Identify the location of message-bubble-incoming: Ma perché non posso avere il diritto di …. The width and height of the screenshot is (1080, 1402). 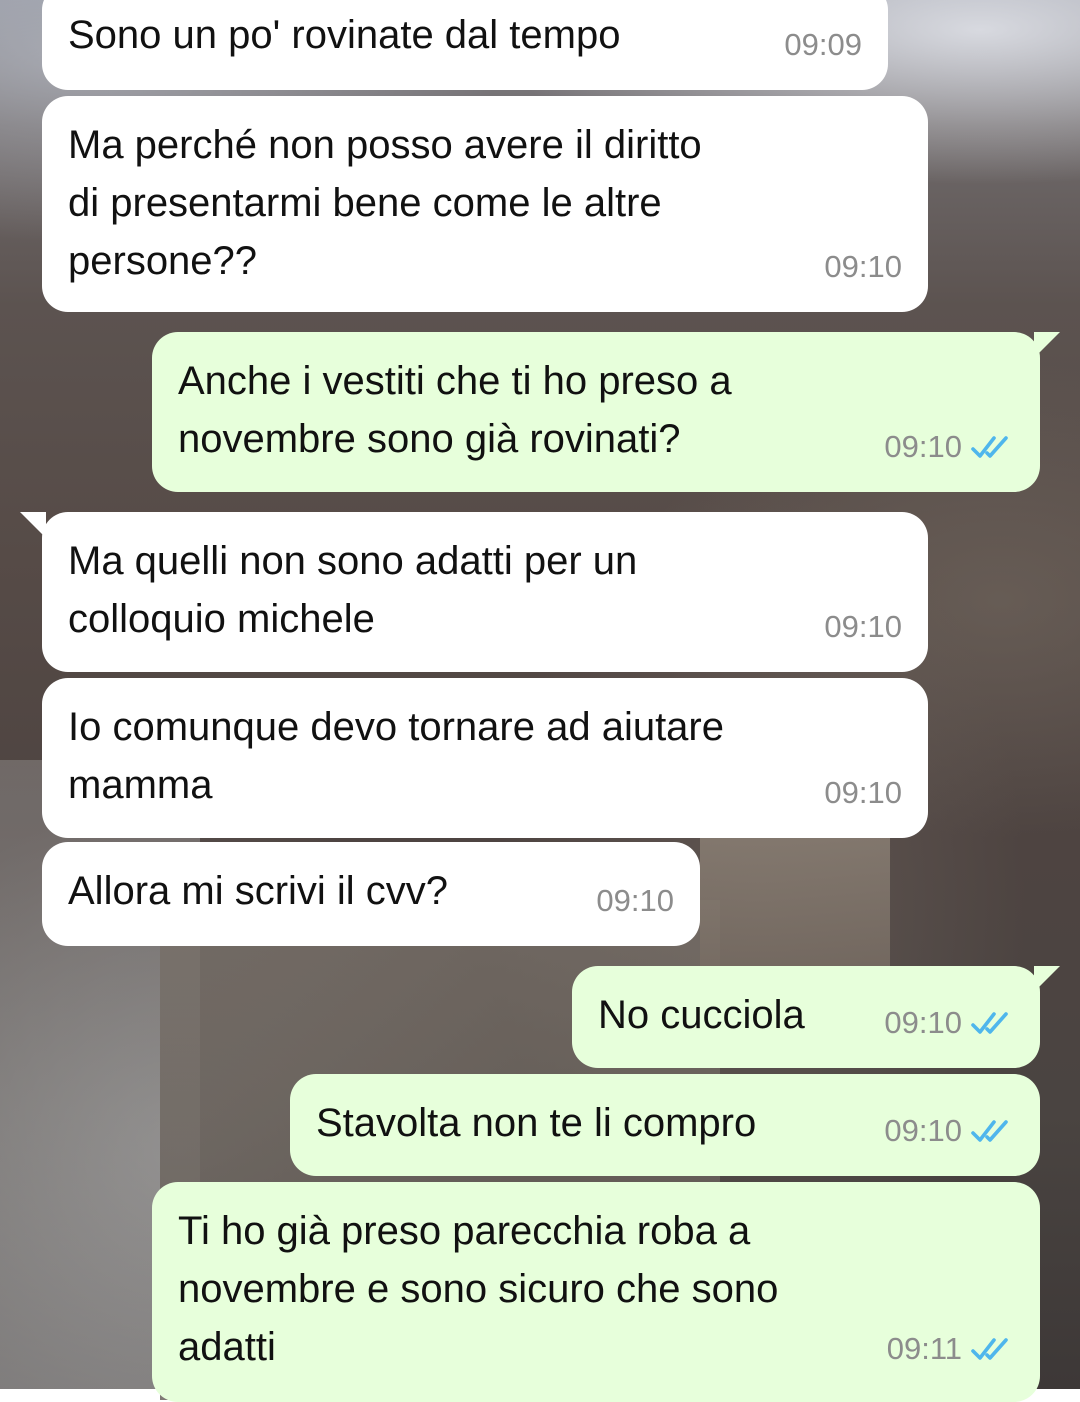
(485, 204).